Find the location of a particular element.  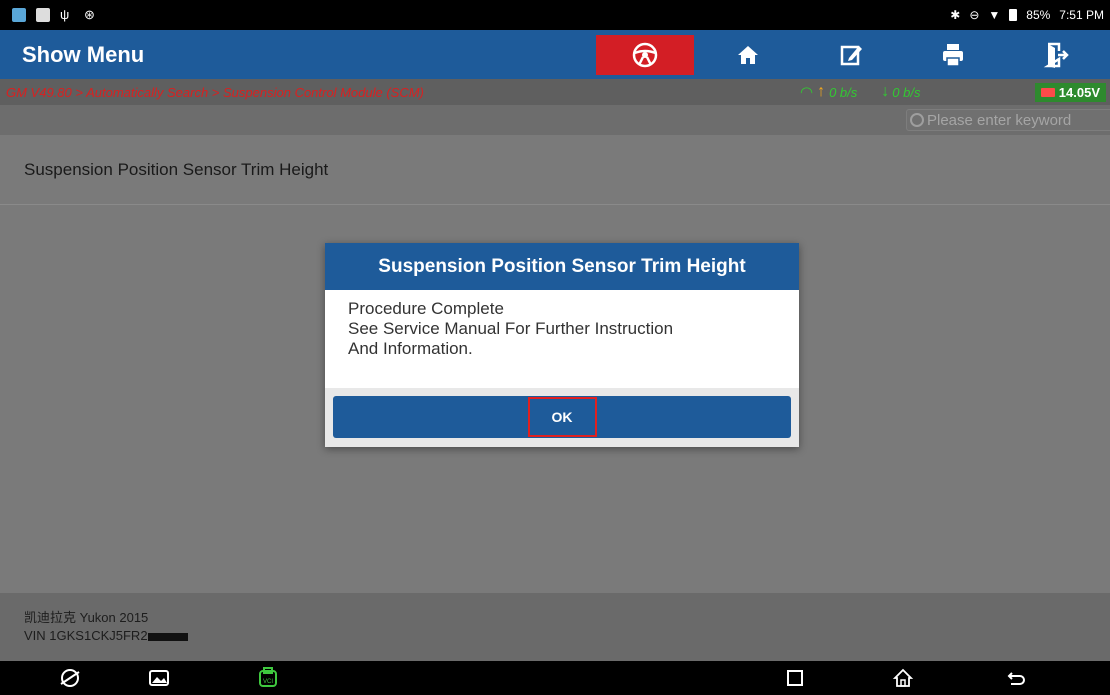

vin-redaction is located at coordinates (167, 636).